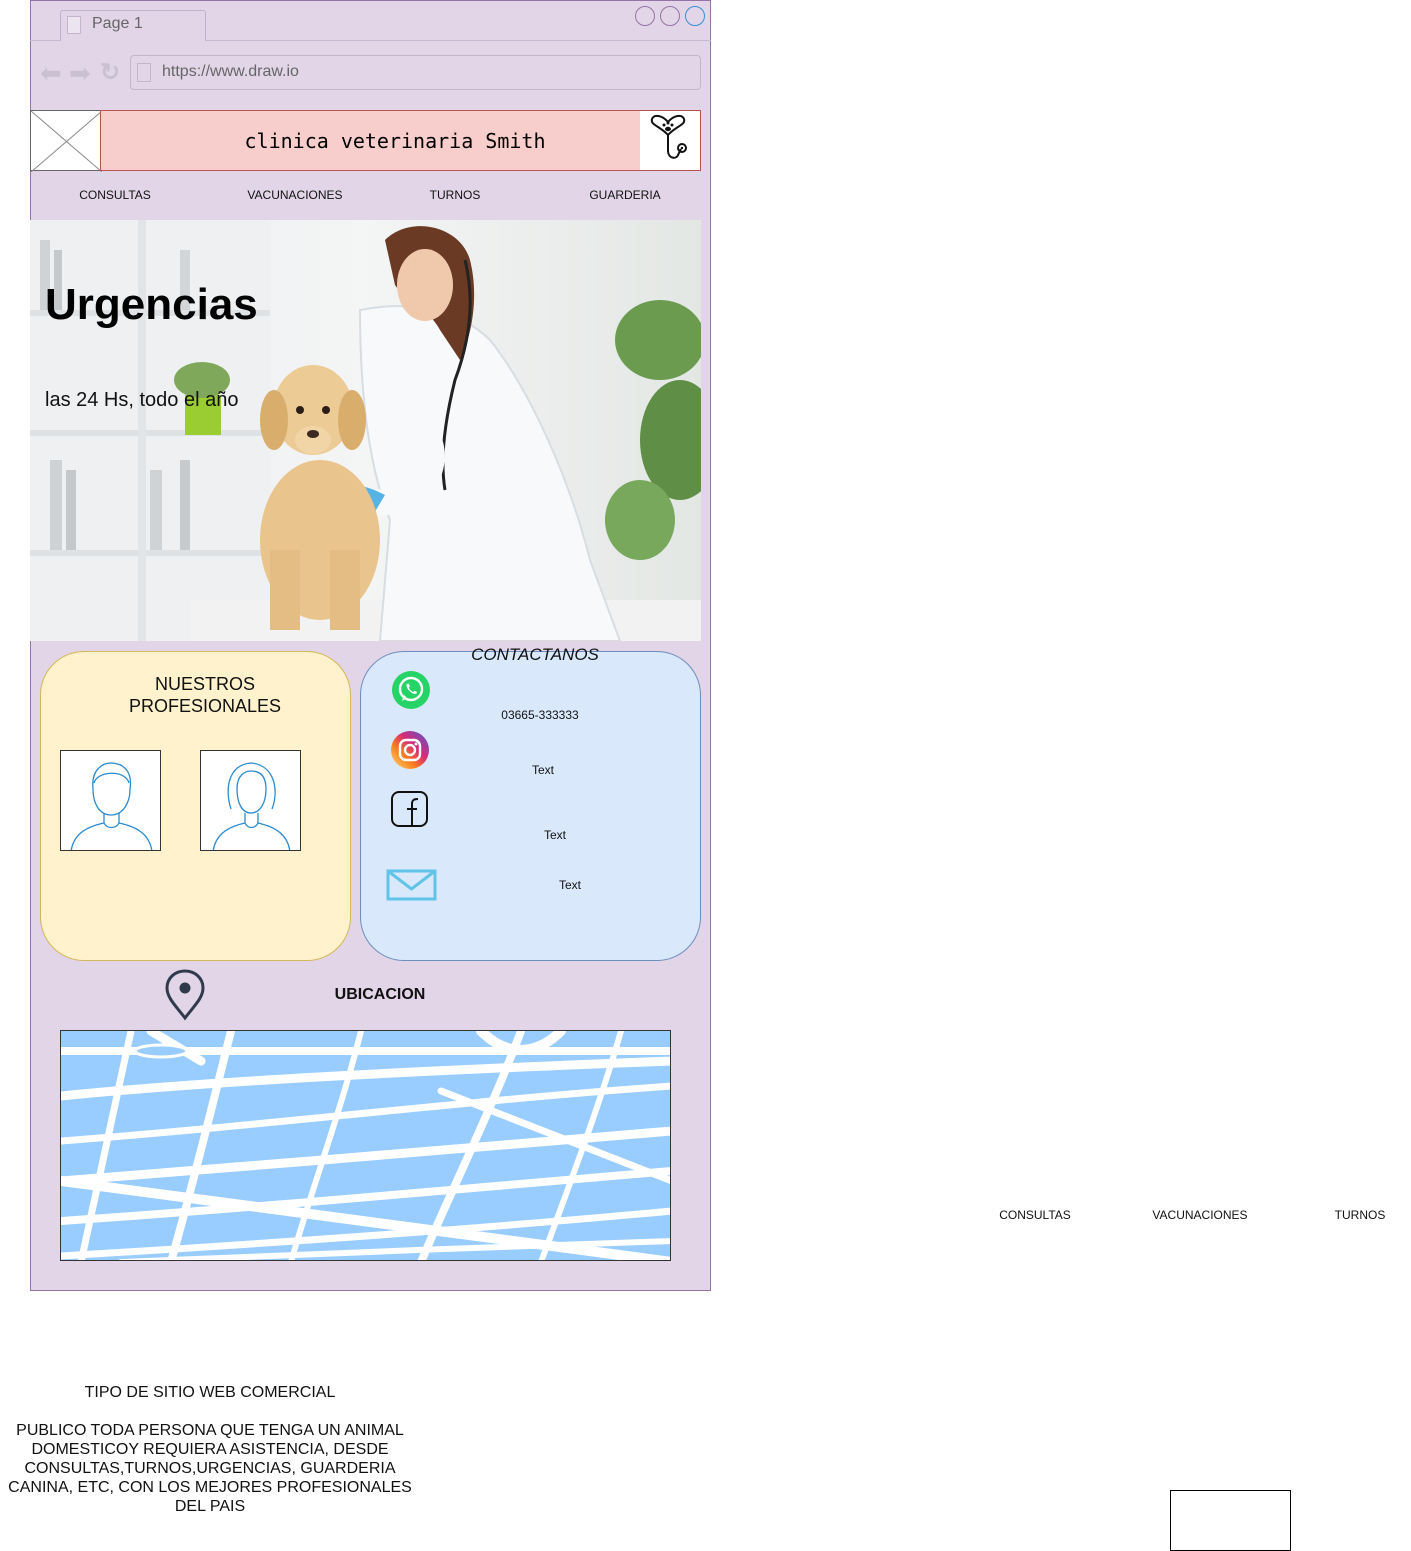 The height and width of the screenshot is (1551, 1411). What do you see at coordinates (670, 16) in the screenshot?
I see `maximize-button` at bounding box center [670, 16].